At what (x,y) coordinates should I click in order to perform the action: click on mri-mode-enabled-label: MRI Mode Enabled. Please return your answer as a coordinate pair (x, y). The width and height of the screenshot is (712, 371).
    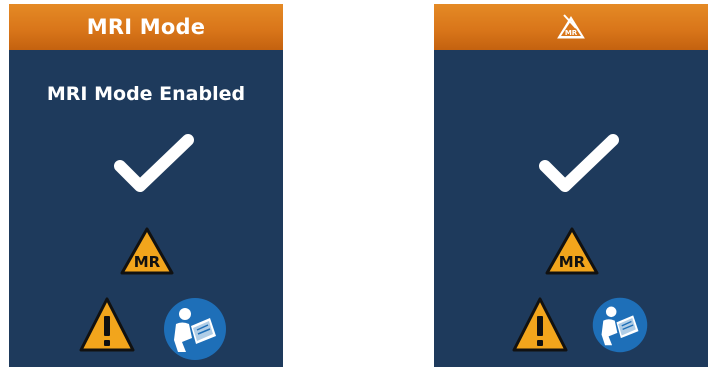
    Looking at the image, I should click on (146, 94).